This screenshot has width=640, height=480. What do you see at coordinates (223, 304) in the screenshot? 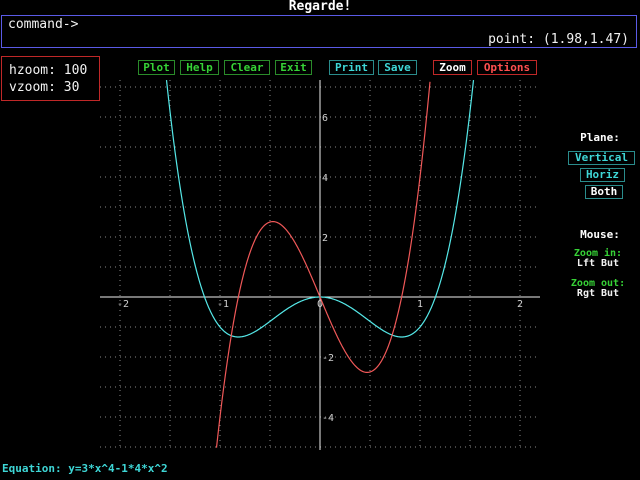
I see `x-tick-label: -1` at bounding box center [223, 304].